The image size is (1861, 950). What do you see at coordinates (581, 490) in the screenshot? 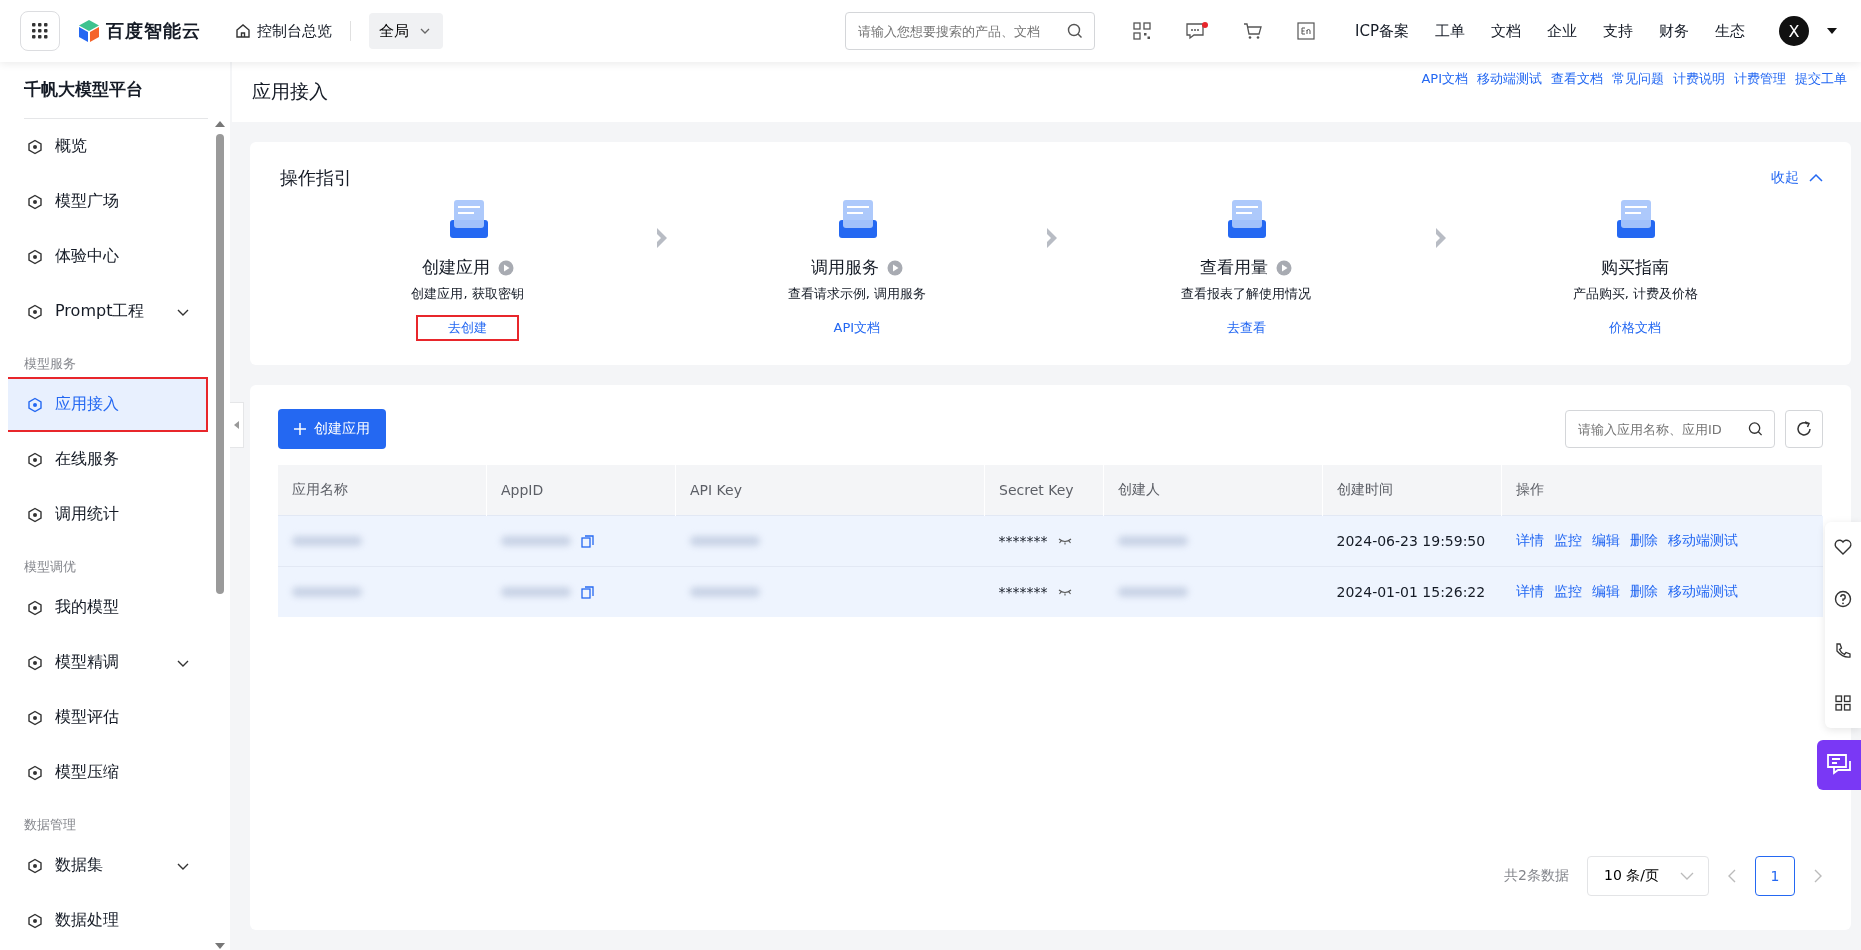
I see `column-header: AppID` at bounding box center [581, 490].